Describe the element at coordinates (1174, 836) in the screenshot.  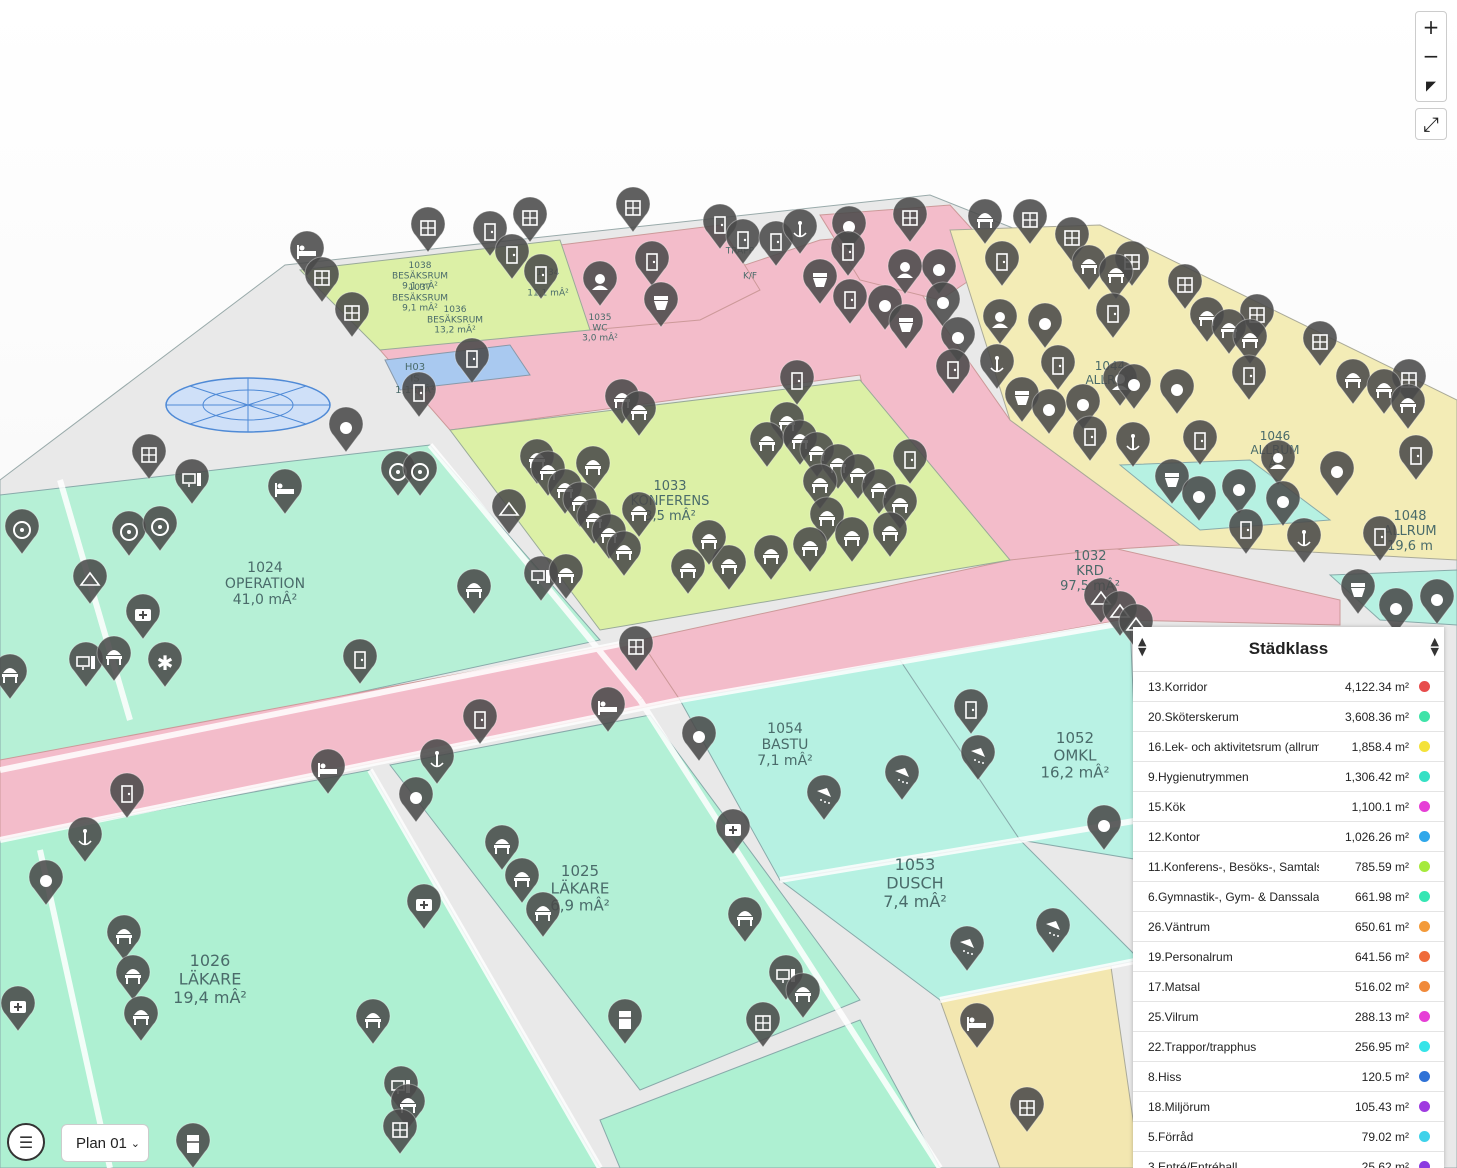
I see `legend-item-label: 12.Kontor` at that location.